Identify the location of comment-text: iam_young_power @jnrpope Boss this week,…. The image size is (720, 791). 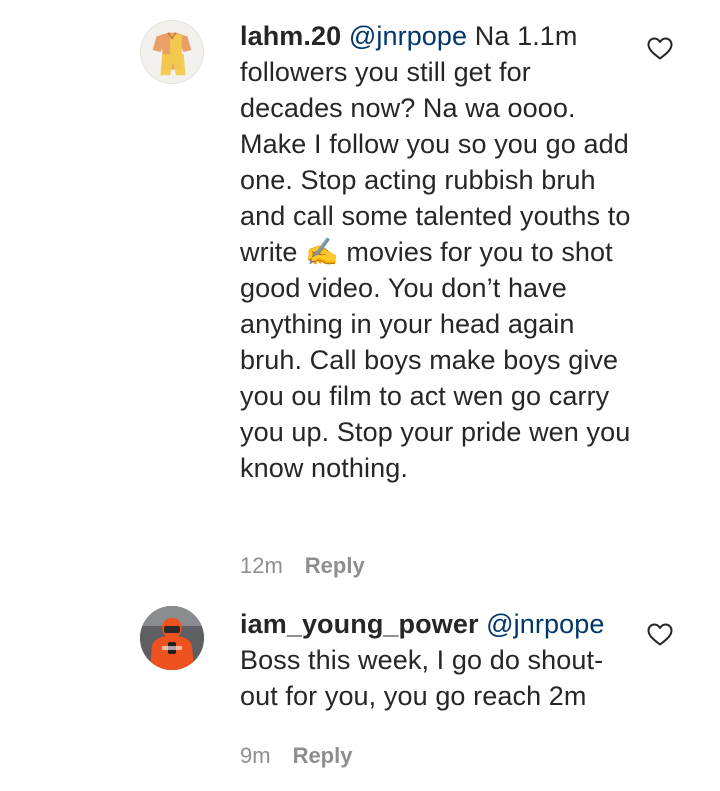
(437, 660).